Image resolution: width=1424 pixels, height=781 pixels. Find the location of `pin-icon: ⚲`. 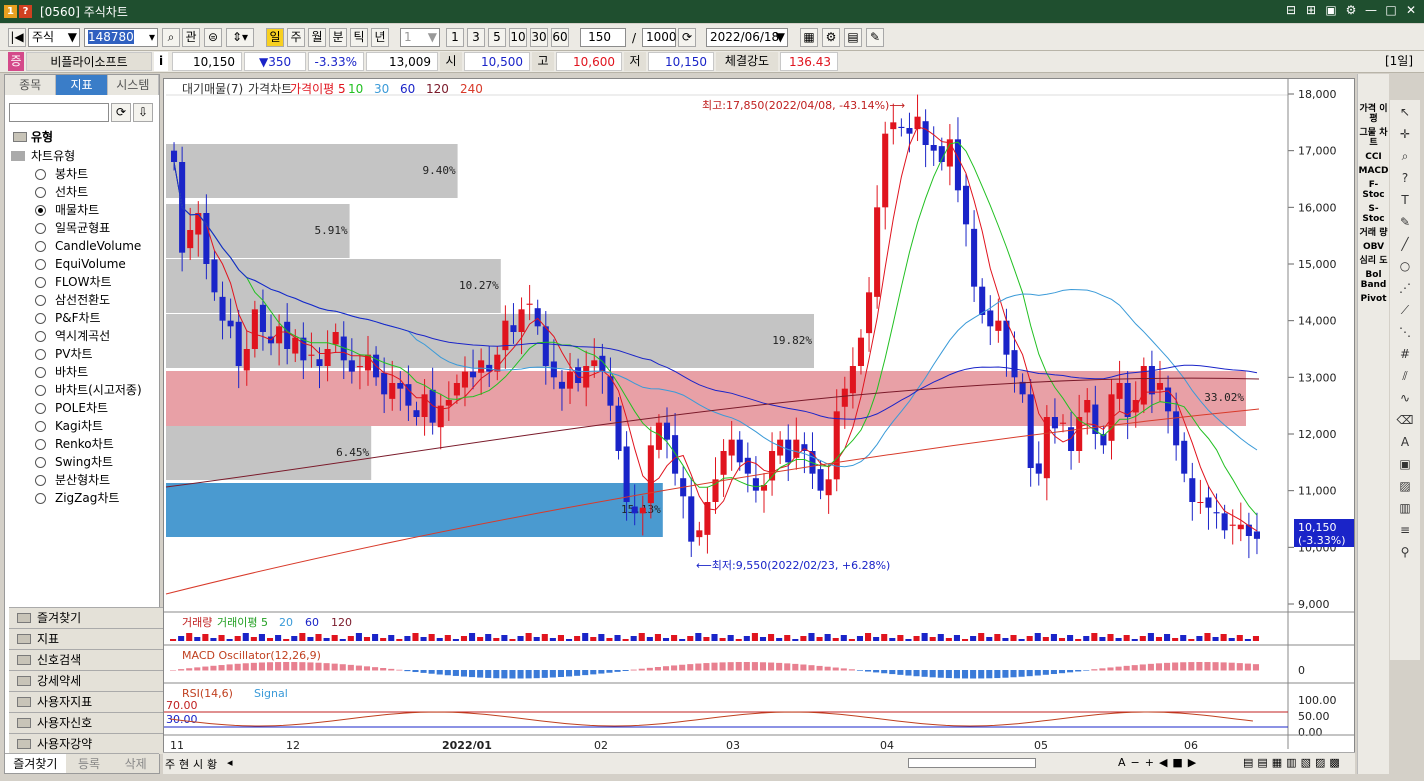

pin-icon: ⚲ is located at coordinates (1405, 552).